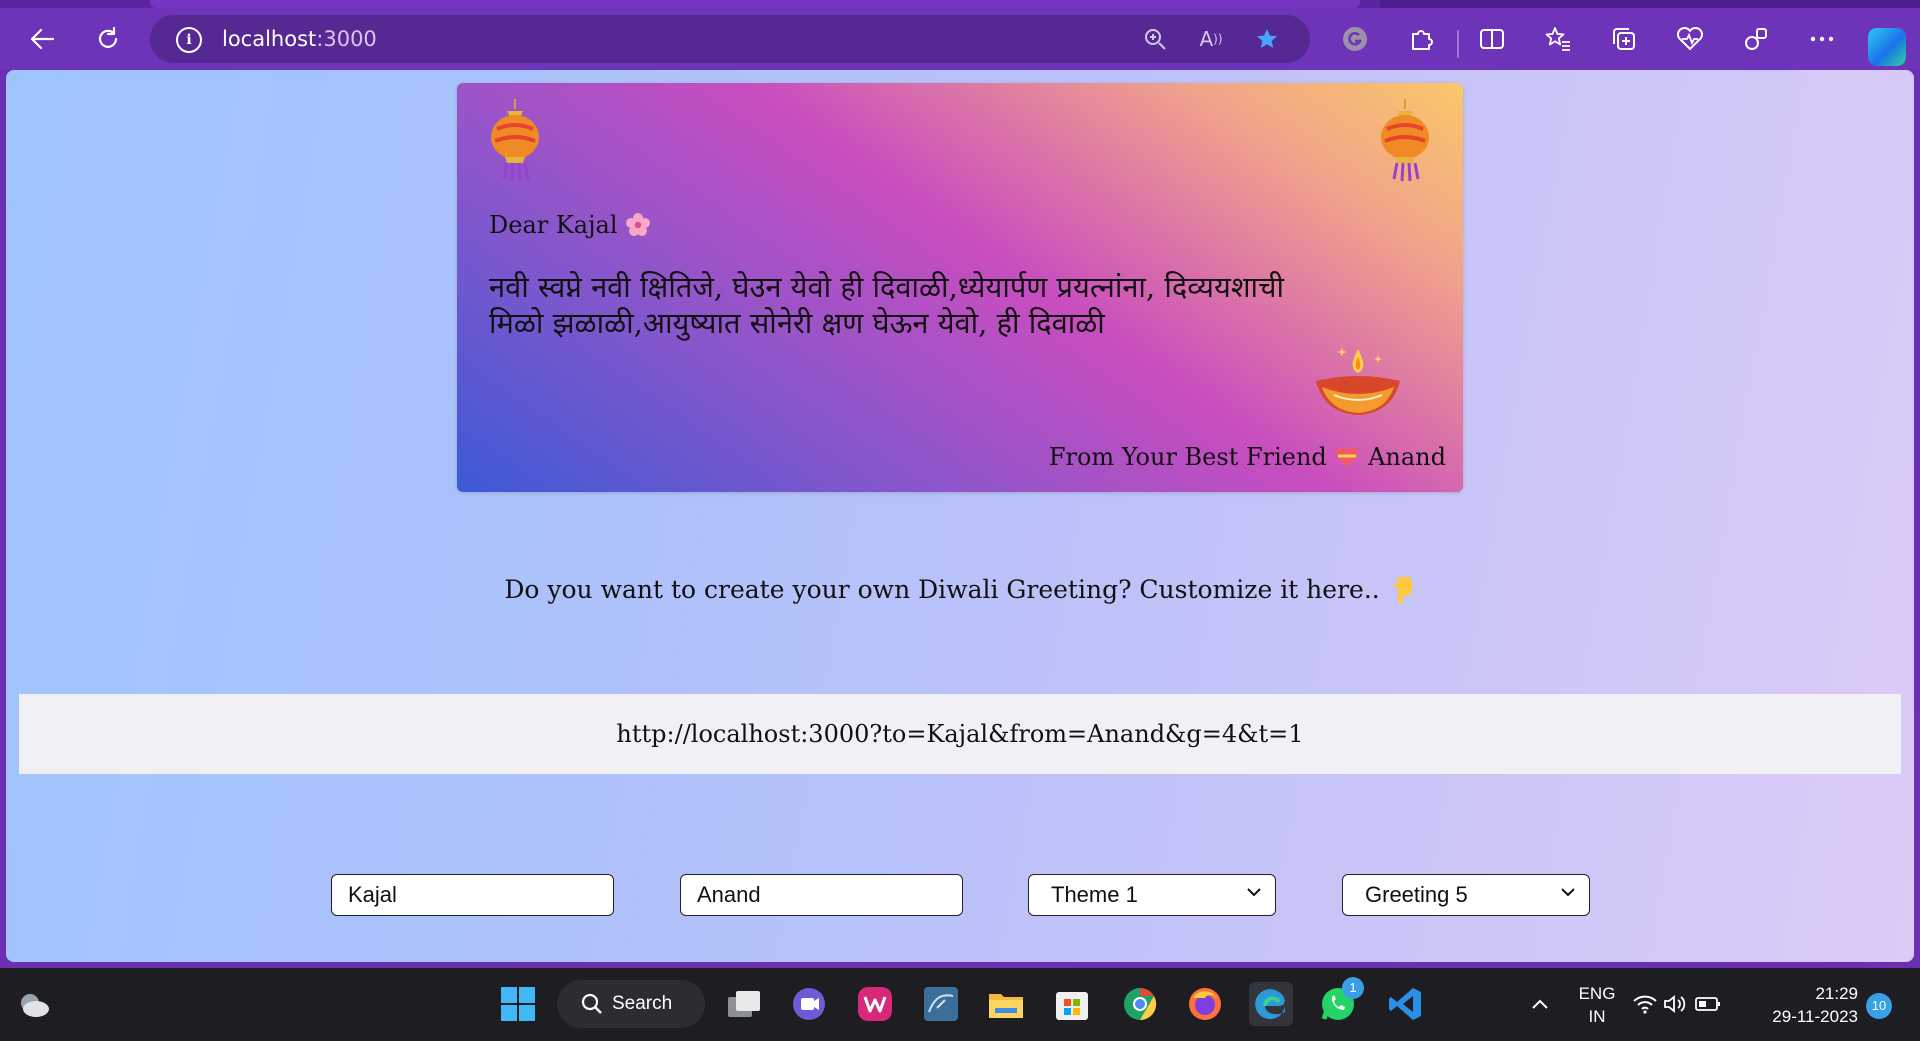  I want to click on task-view-icon, so click(744, 1004).